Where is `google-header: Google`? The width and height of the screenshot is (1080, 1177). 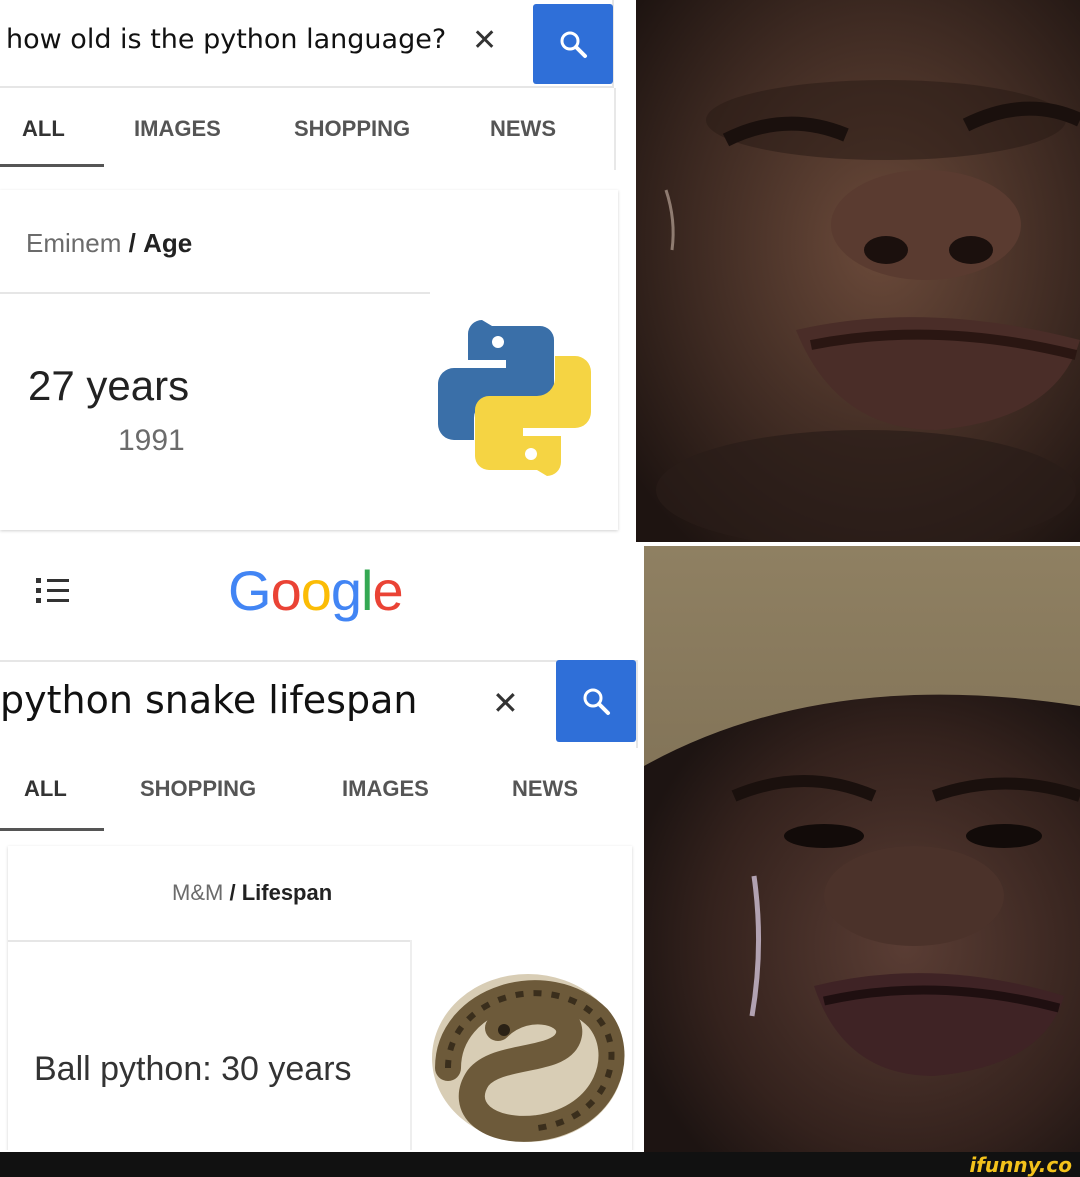 google-header: Google is located at coordinates (318, 599).